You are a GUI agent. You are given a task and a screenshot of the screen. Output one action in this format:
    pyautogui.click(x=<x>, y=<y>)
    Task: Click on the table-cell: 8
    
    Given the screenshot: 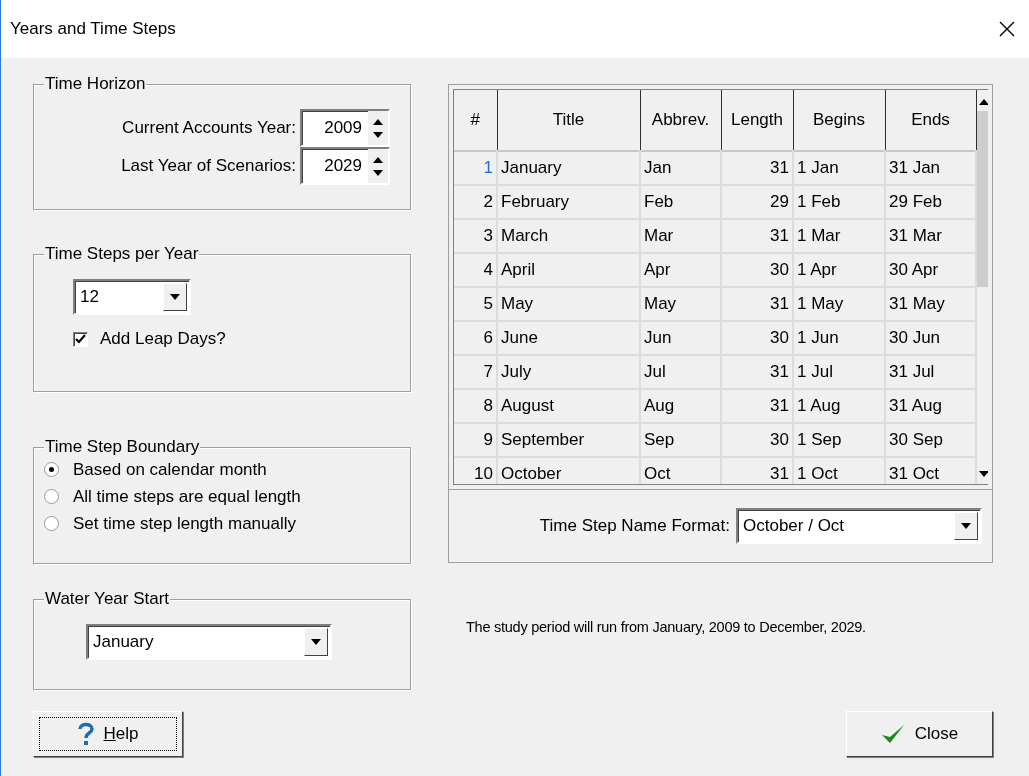 What is the action you would take?
    pyautogui.click(x=475, y=406)
    